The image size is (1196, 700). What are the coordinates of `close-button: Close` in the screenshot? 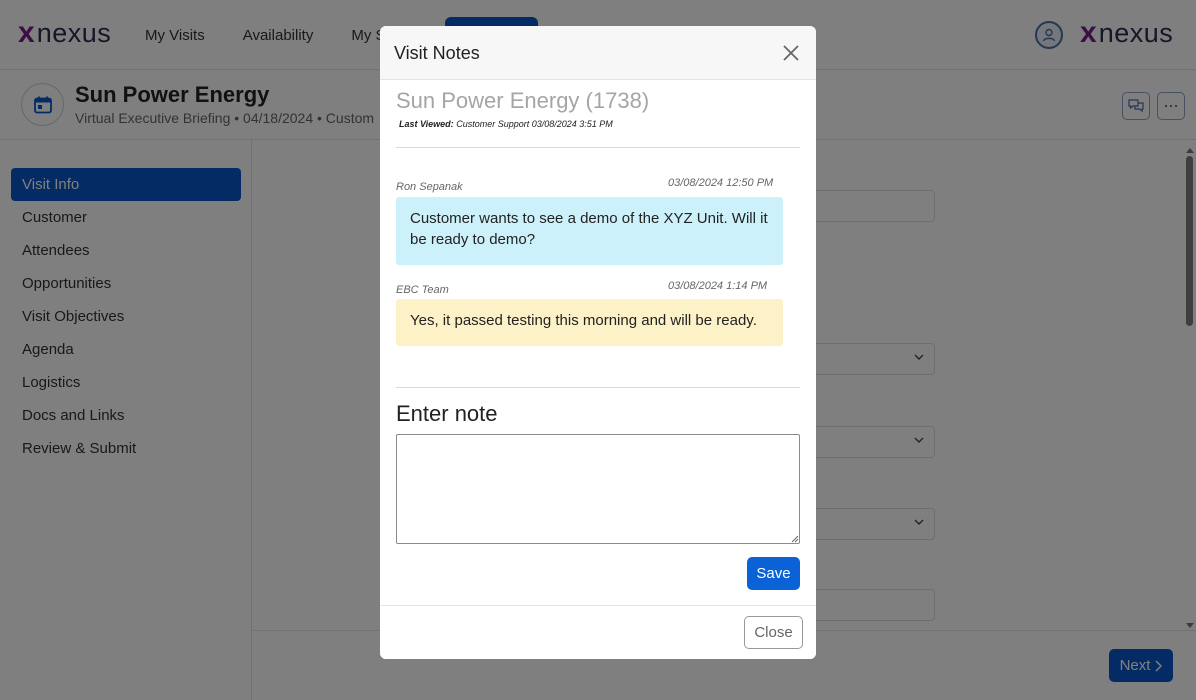 It's located at (773, 632).